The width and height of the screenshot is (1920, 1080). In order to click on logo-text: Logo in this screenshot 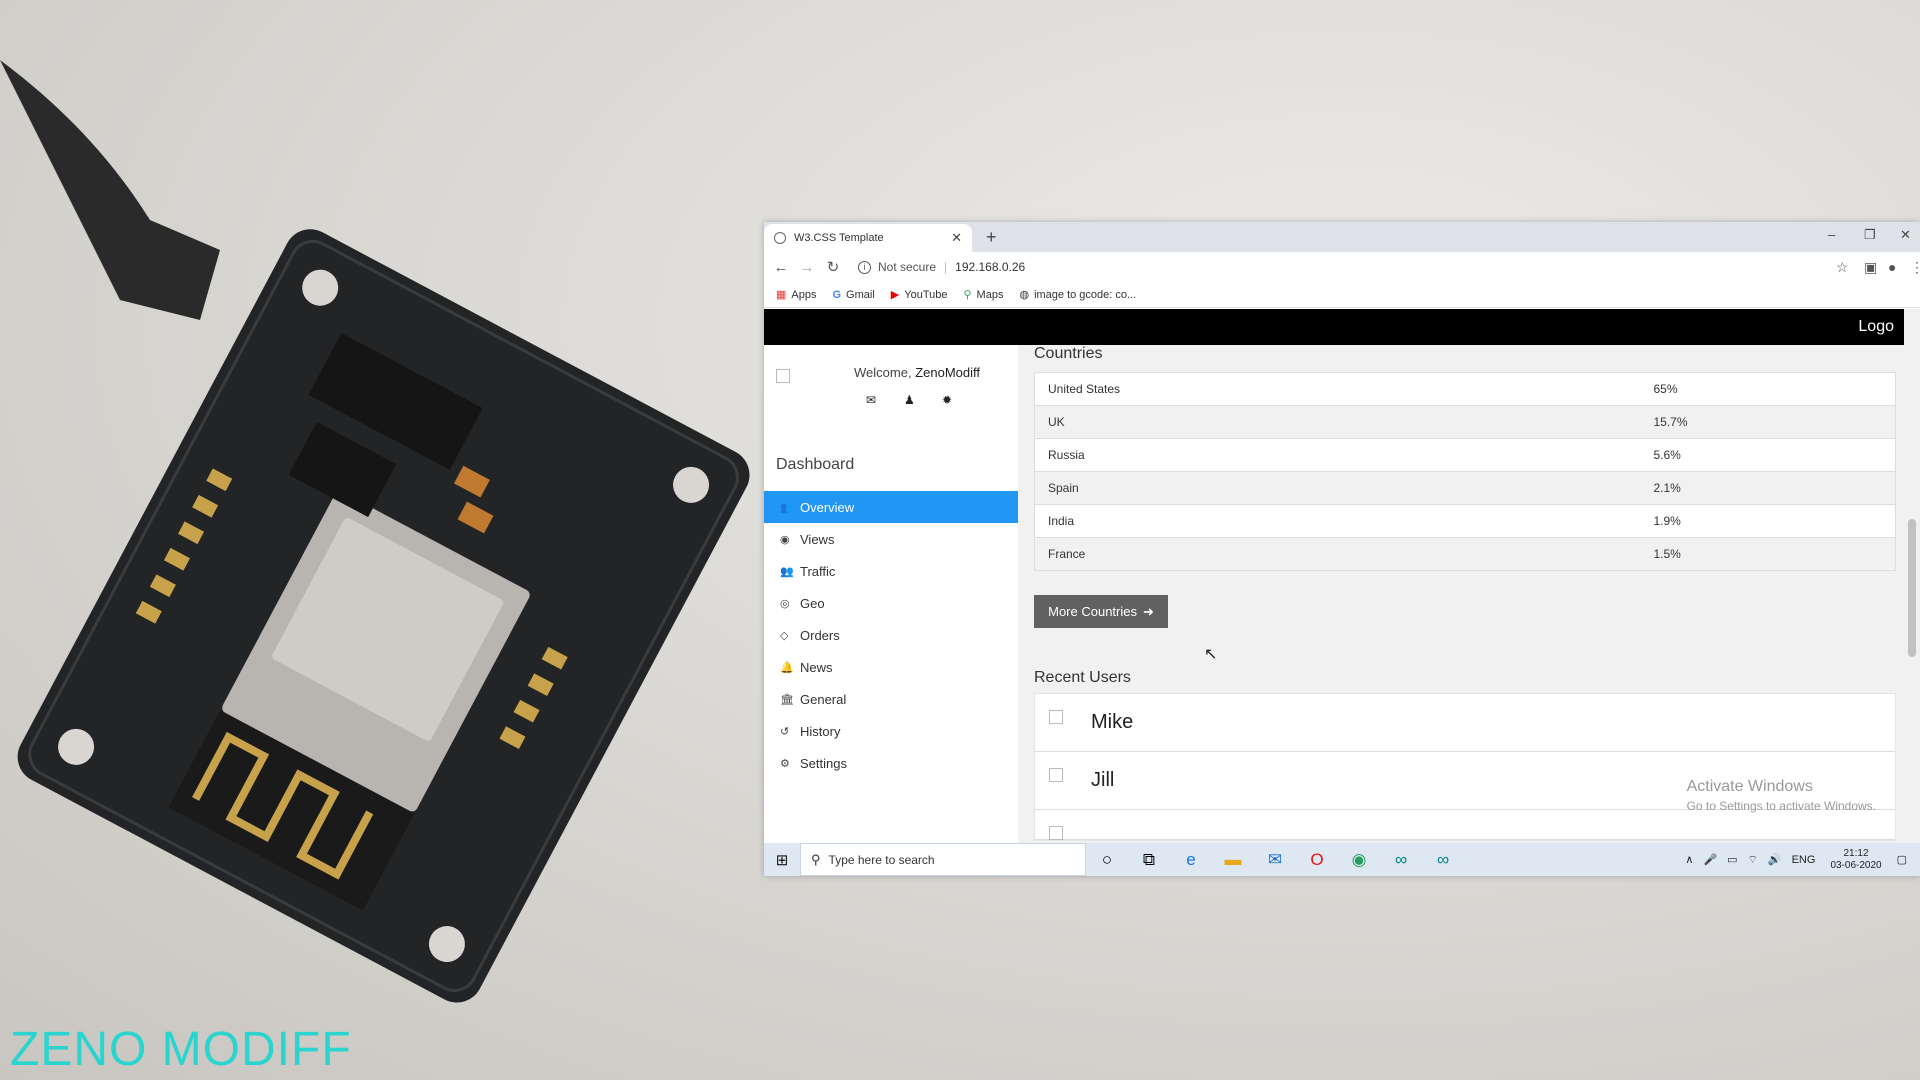, I will do `click(1876, 327)`.